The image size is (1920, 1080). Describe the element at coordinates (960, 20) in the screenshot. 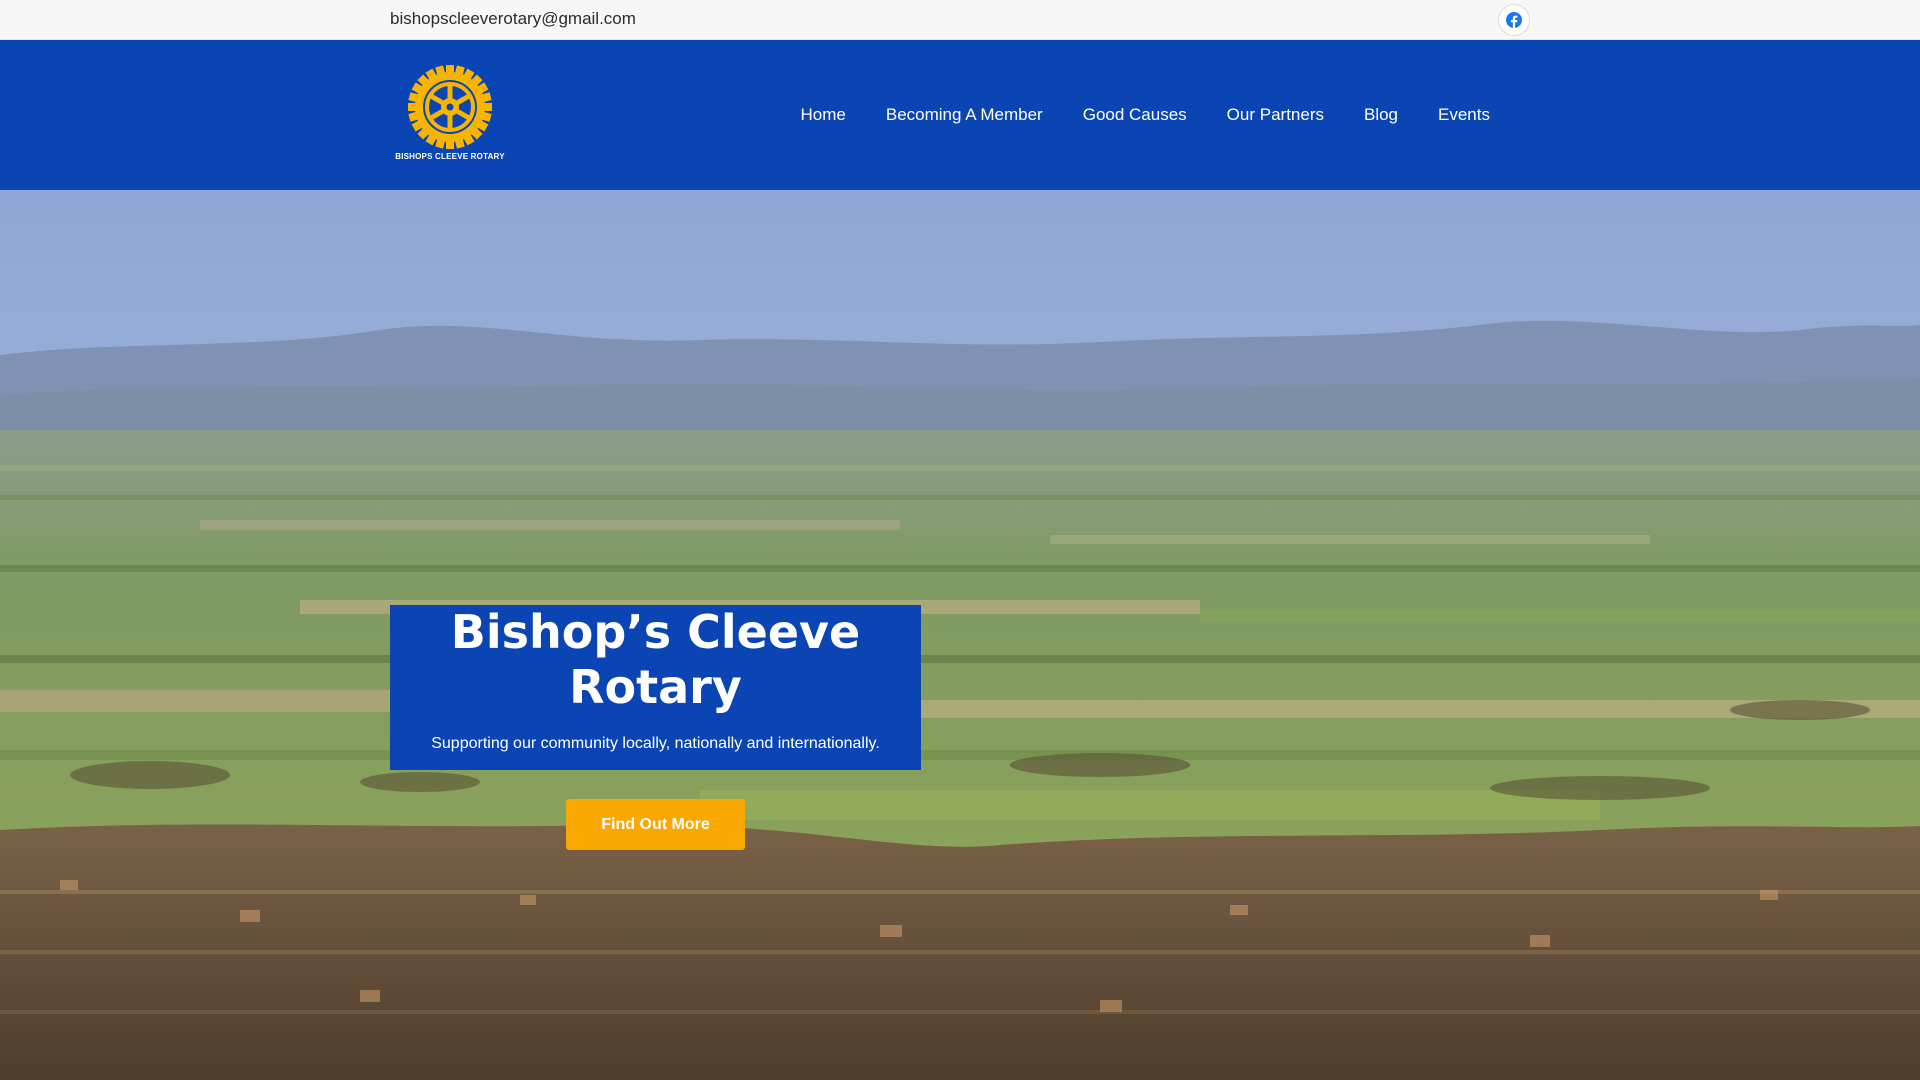

I see `top-bar: bishopscleeverotary@gmail.com` at that location.